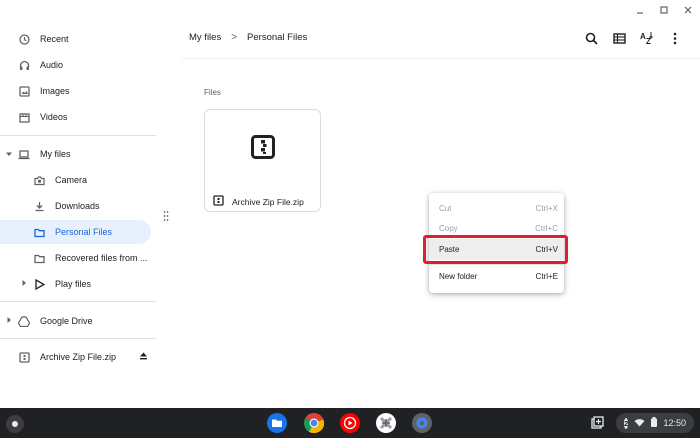 This screenshot has height=438, width=700. I want to click on sidebar-item-label: Personal Files, so click(84, 232).